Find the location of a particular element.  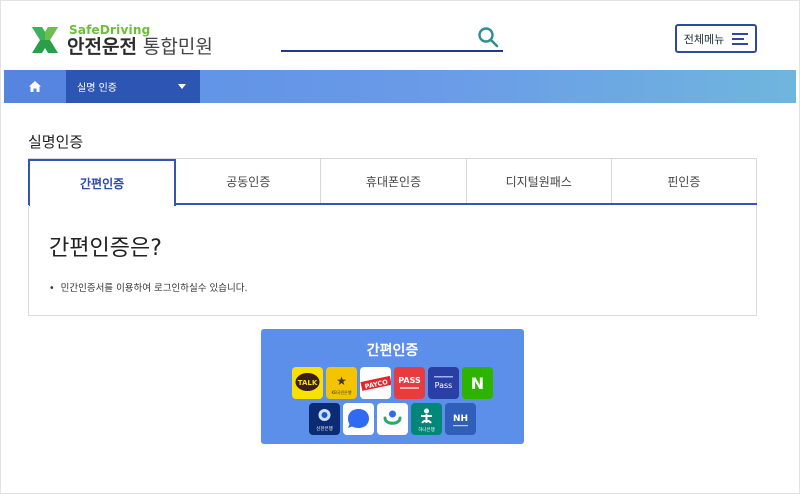

tab-pin-auth: 핀인증 is located at coordinates (684, 181).